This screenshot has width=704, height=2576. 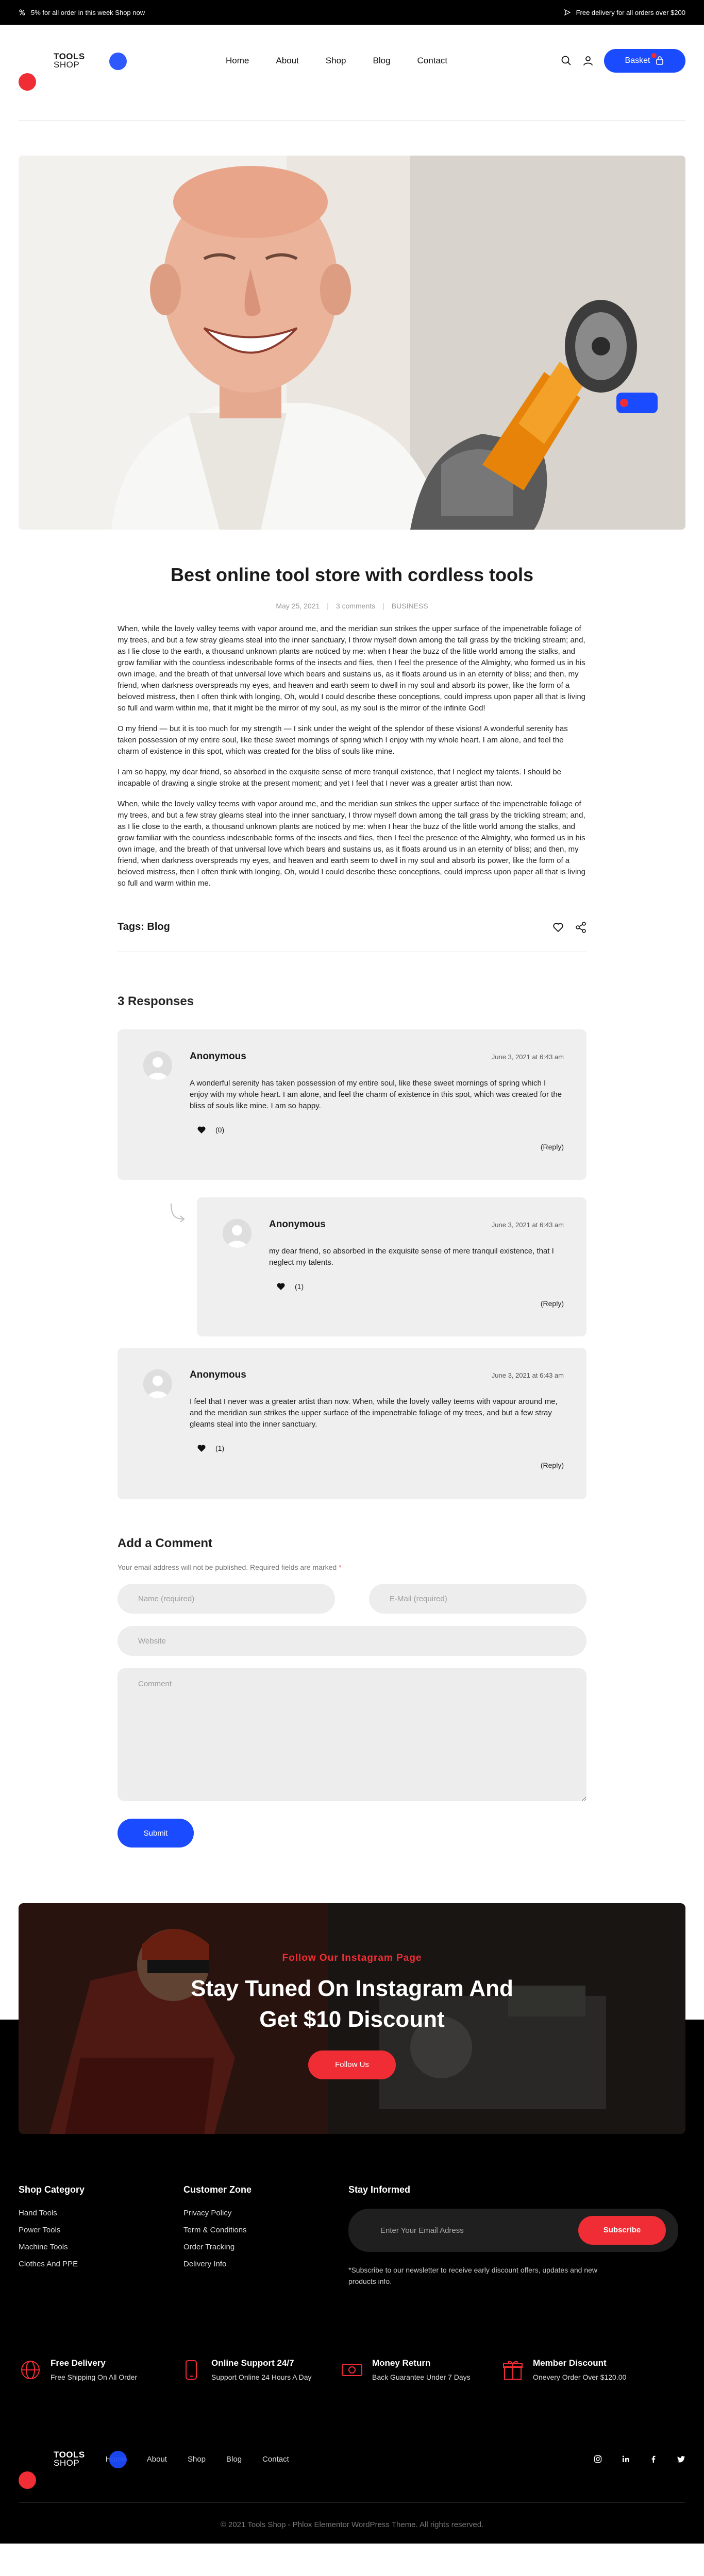 What do you see at coordinates (645, 61) in the screenshot?
I see `basket-button: Basket` at bounding box center [645, 61].